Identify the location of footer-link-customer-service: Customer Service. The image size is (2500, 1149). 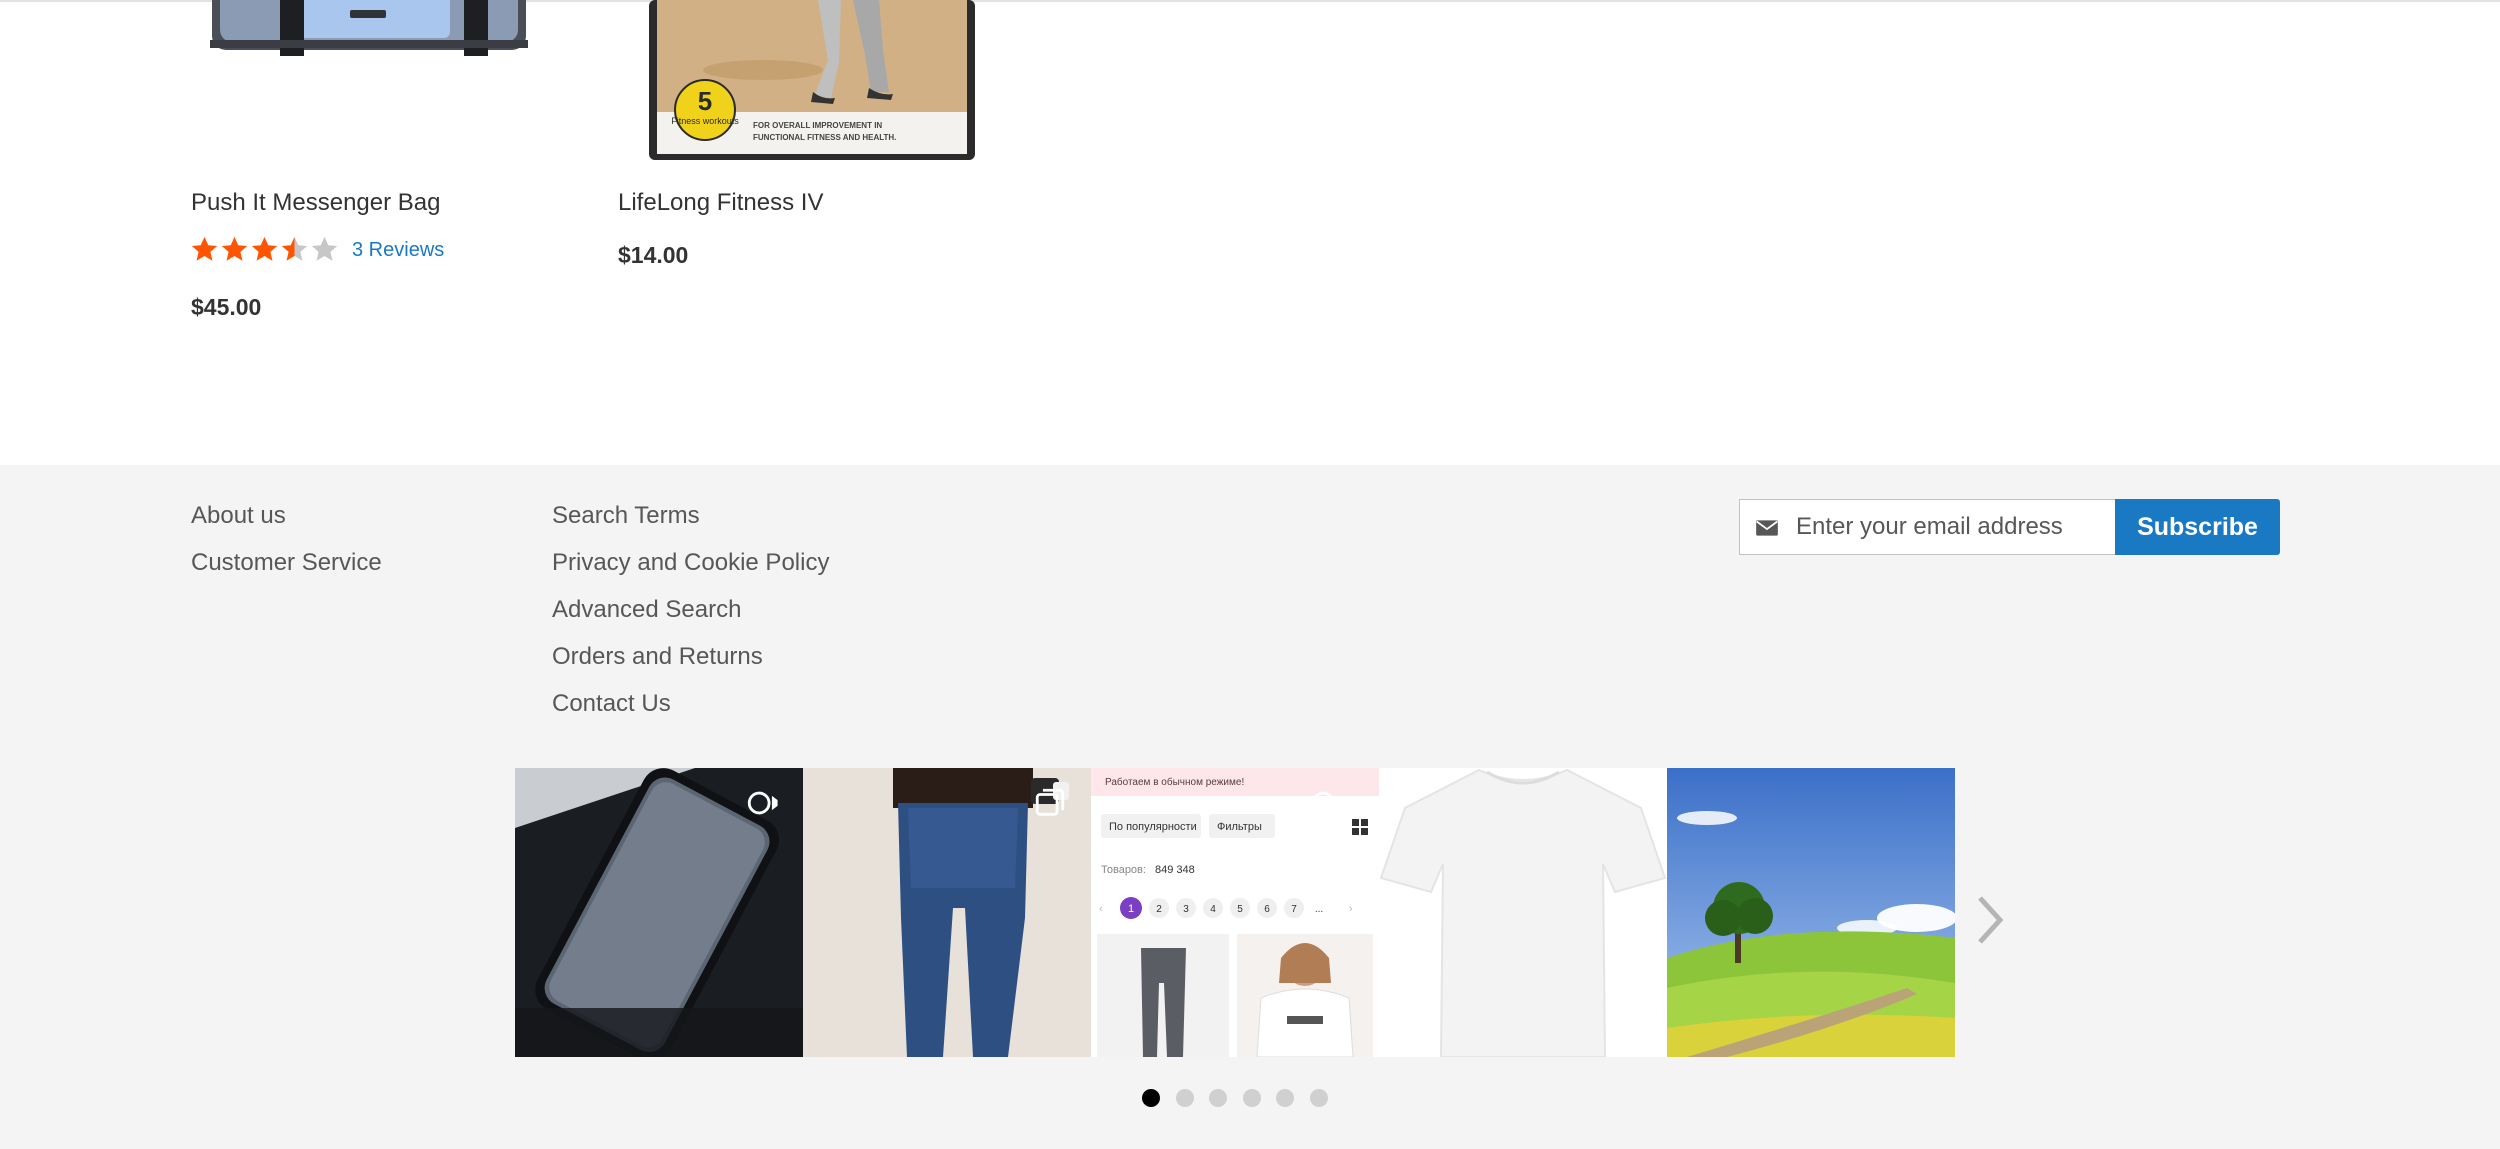
(286, 563).